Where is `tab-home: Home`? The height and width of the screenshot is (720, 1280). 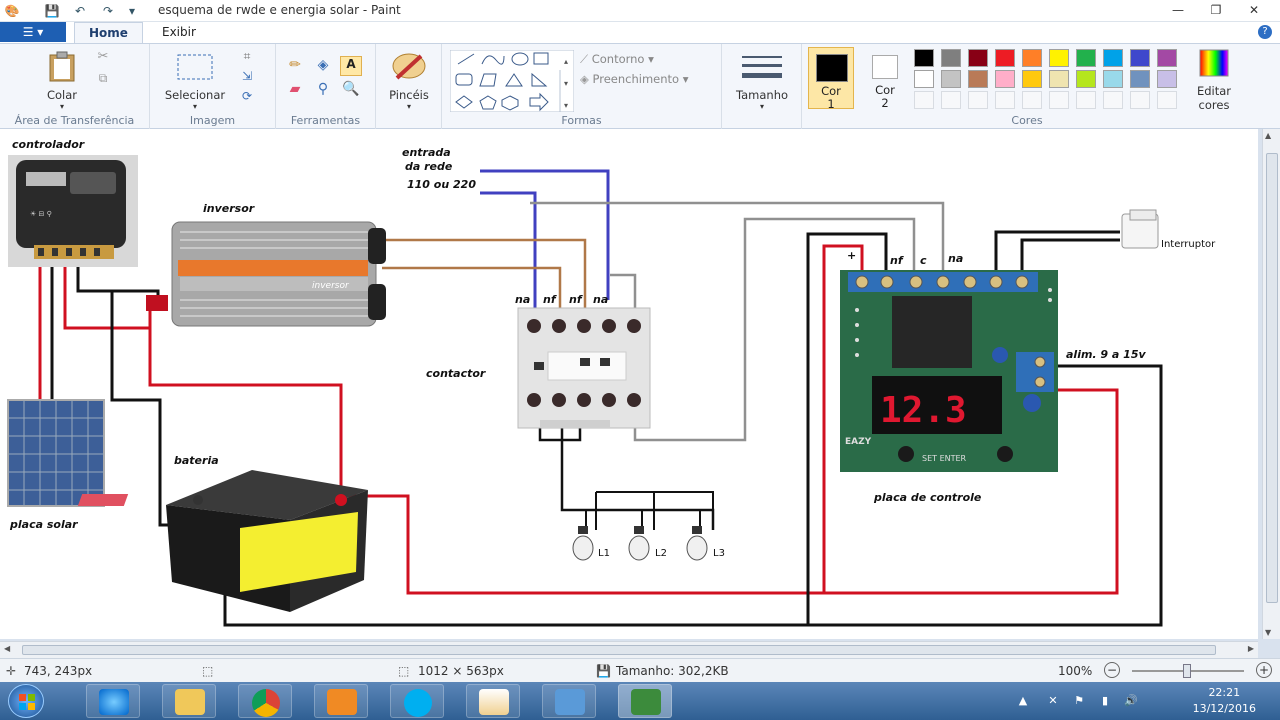
tab-home: Home is located at coordinates (108, 32).